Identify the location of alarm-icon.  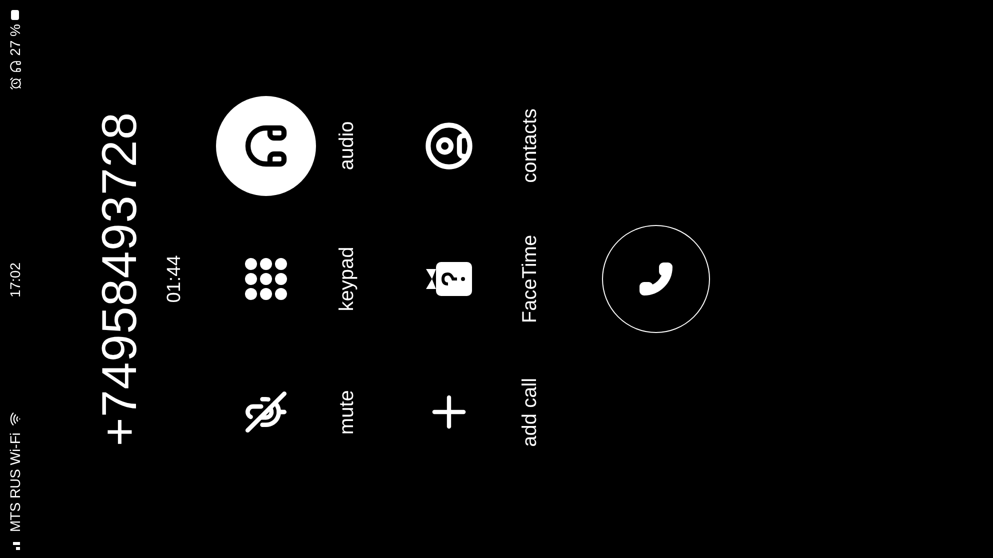
(15, 83).